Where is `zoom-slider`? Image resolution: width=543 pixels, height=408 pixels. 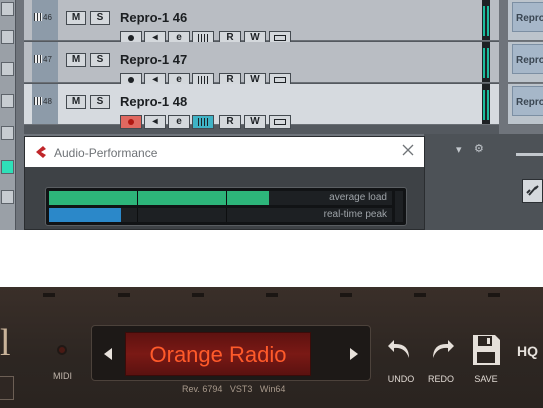 zoom-slider is located at coordinates (529, 154).